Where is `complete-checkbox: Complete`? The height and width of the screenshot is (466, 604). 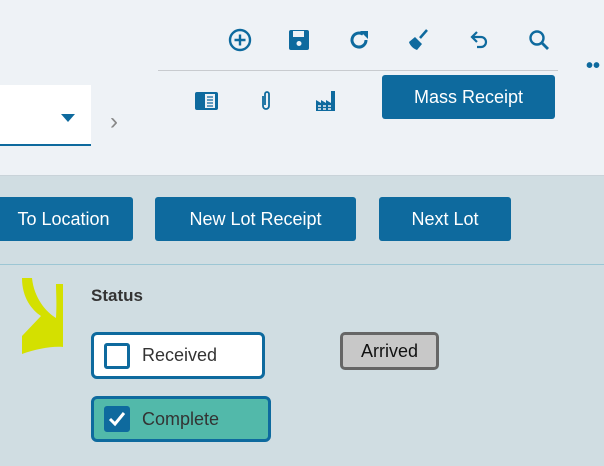
complete-checkbox: Complete is located at coordinates (181, 419).